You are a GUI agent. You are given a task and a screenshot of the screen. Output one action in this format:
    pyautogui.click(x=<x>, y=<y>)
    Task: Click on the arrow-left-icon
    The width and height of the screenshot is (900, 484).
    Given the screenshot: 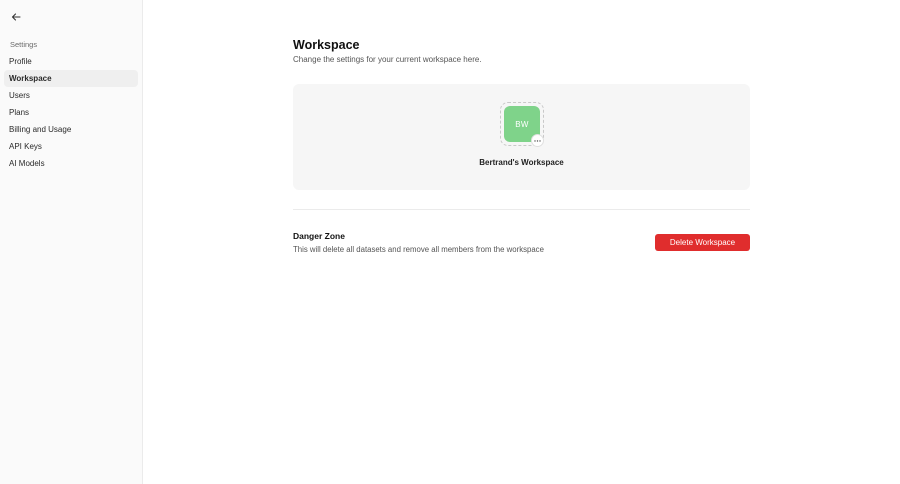 What is the action you would take?
    pyautogui.click(x=16, y=18)
    